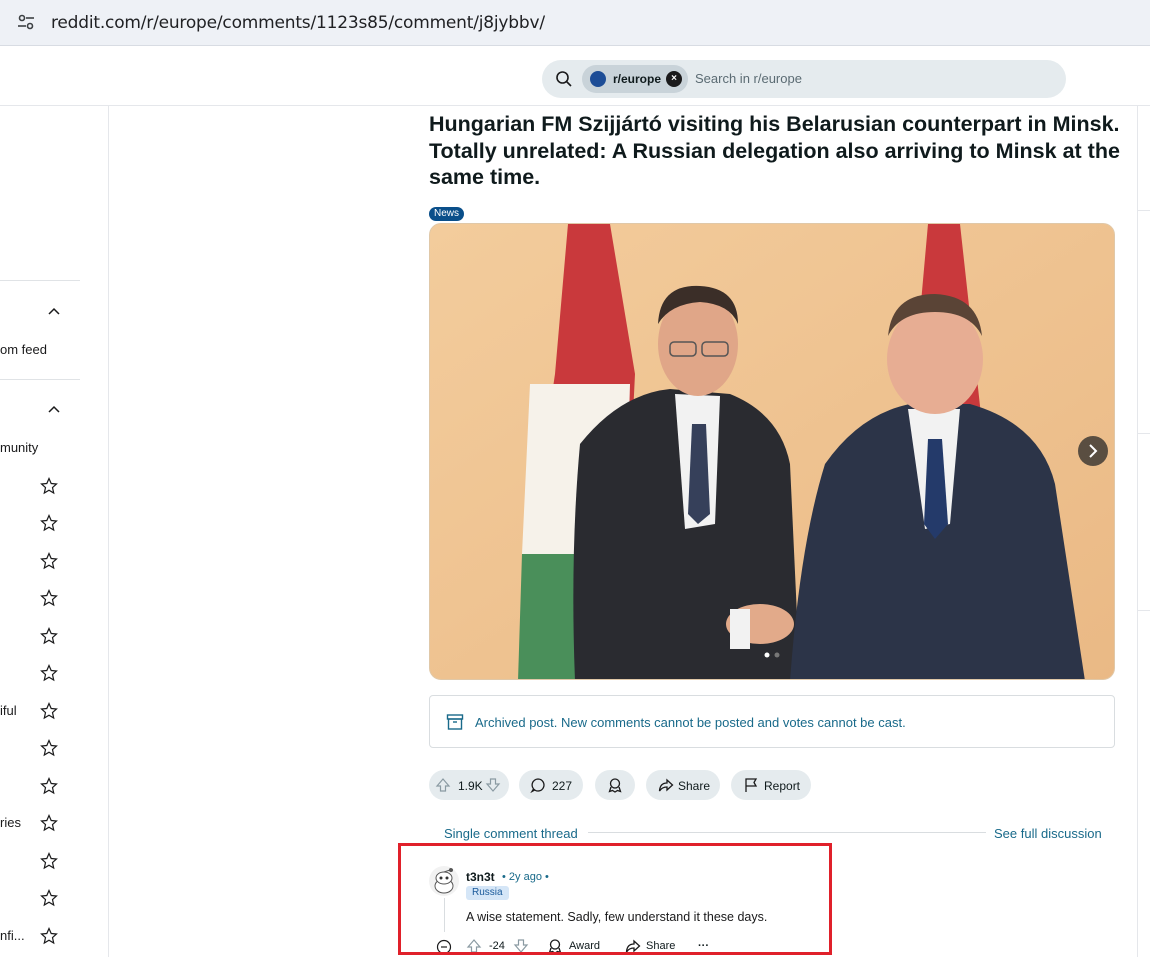  Describe the element at coordinates (787, 832) in the screenshot. I see `thread-divider` at that location.